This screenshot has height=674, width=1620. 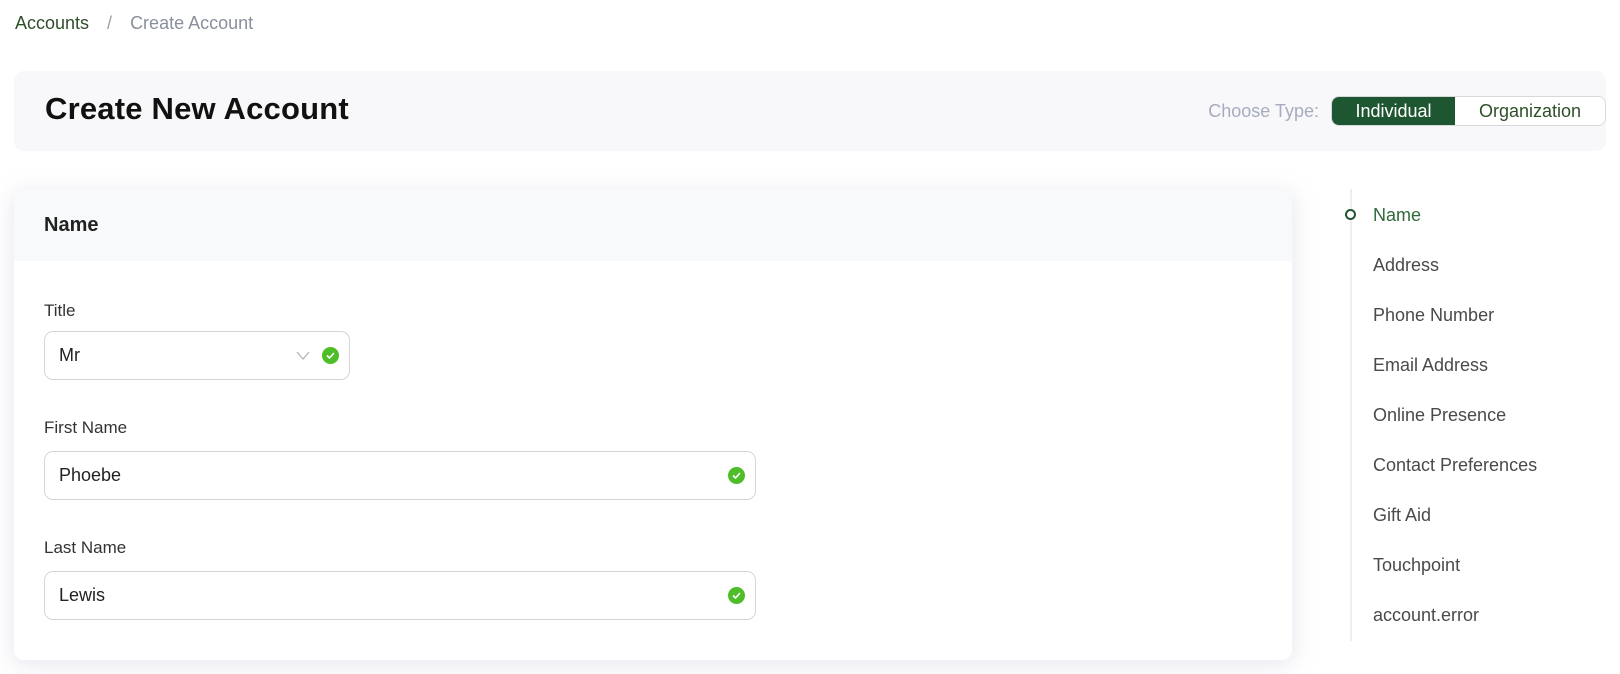 What do you see at coordinates (1439, 415) in the screenshot?
I see `nav-item-online-presence: Online Presence` at bounding box center [1439, 415].